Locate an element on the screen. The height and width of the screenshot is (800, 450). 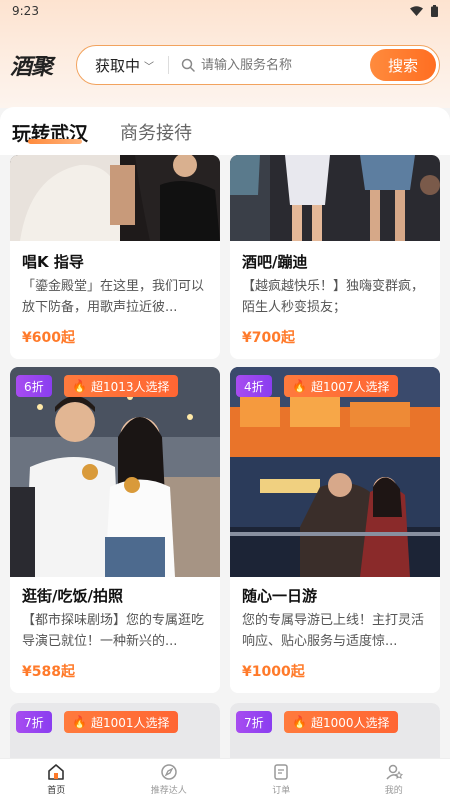
category-tabs: 玩转武汉 商务接待 is located at coordinates (225, 131).